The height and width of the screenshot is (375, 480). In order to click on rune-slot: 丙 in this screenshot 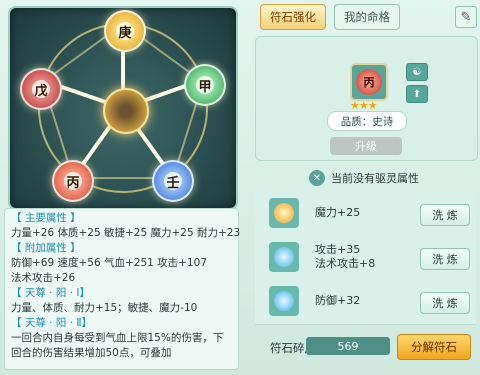, I will do `click(369, 82)`.